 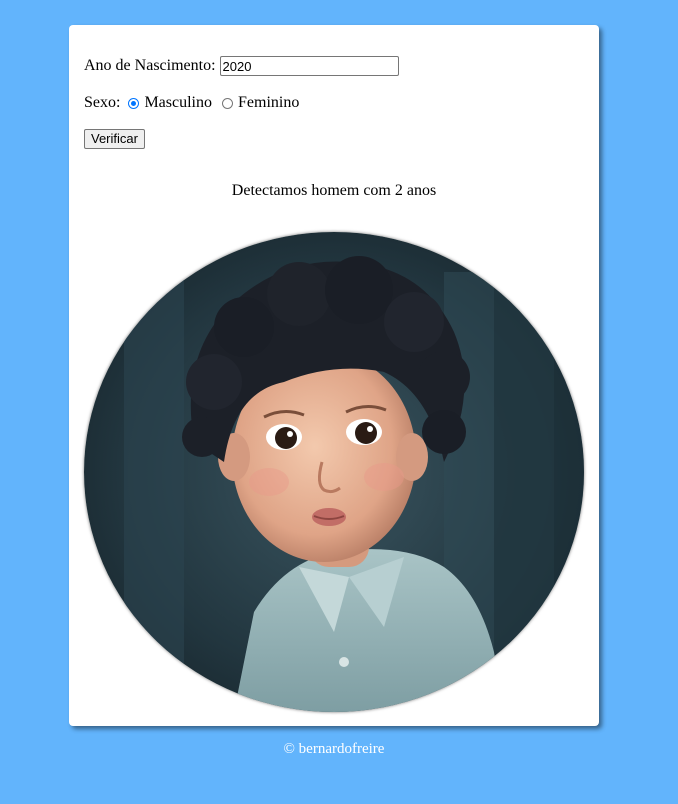 I want to click on verify-button: Verificar, so click(x=114, y=139).